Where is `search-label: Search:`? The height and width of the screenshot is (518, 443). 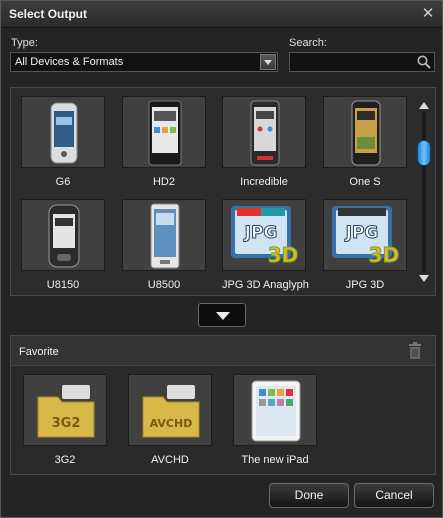 search-label: Search: is located at coordinates (308, 43).